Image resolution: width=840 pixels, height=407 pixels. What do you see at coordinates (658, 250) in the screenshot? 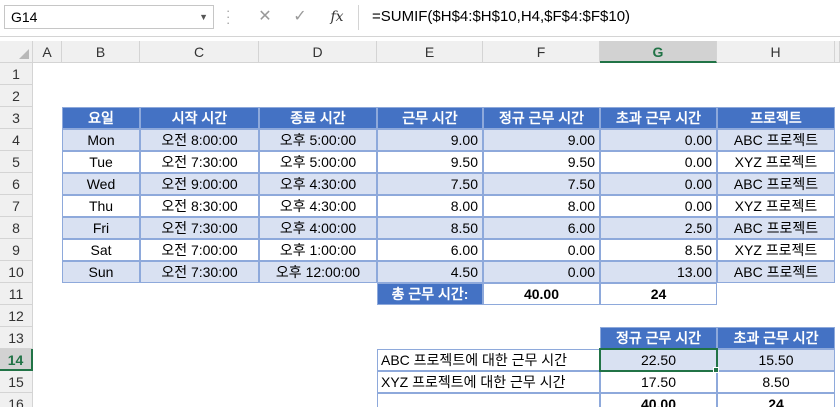
I see `table-cell: 8.50` at bounding box center [658, 250].